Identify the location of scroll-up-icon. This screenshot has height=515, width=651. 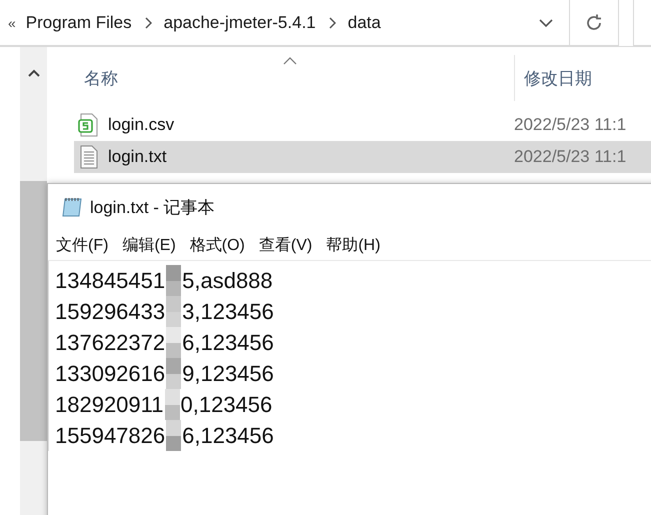
(34, 73).